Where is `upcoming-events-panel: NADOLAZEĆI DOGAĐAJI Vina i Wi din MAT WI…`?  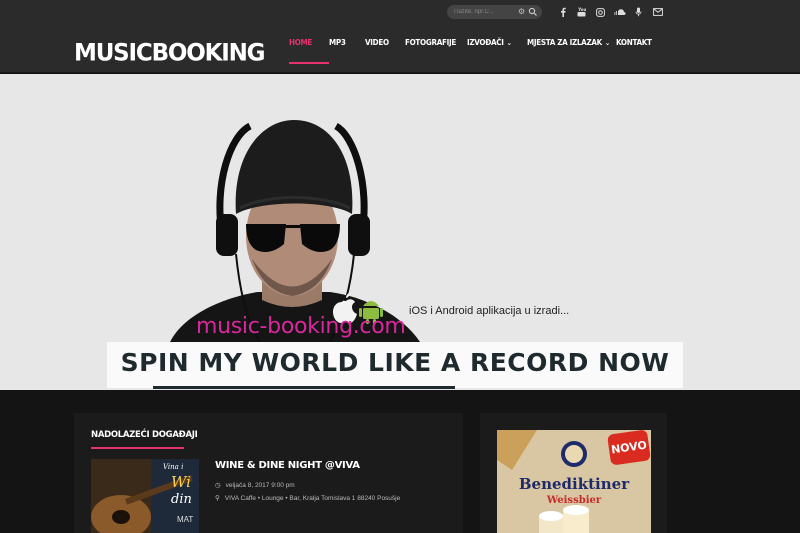
upcoming-events-panel: NADOLAZEĆI DOGAĐAJI Vina i Wi din MAT WI… is located at coordinates (268, 473).